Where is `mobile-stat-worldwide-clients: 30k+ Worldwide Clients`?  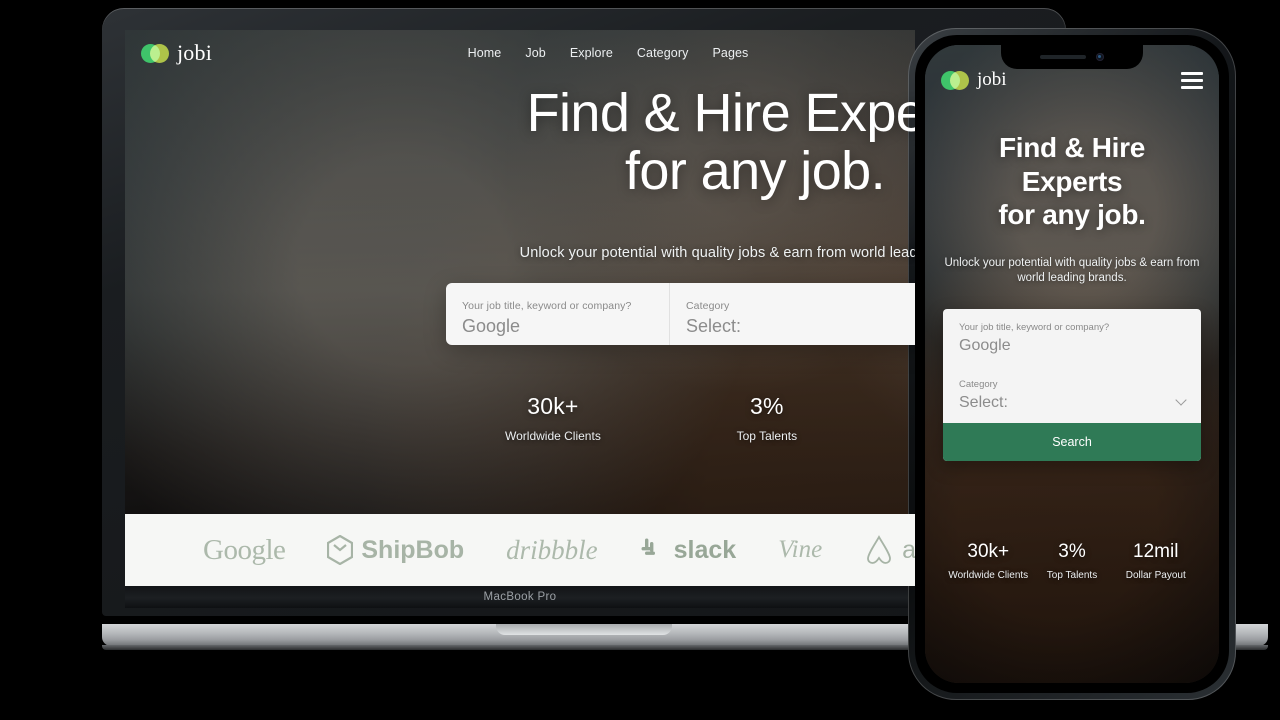 mobile-stat-worldwide-clients: 30k+ Worldwide Clients is located at coordinates (988, 562).